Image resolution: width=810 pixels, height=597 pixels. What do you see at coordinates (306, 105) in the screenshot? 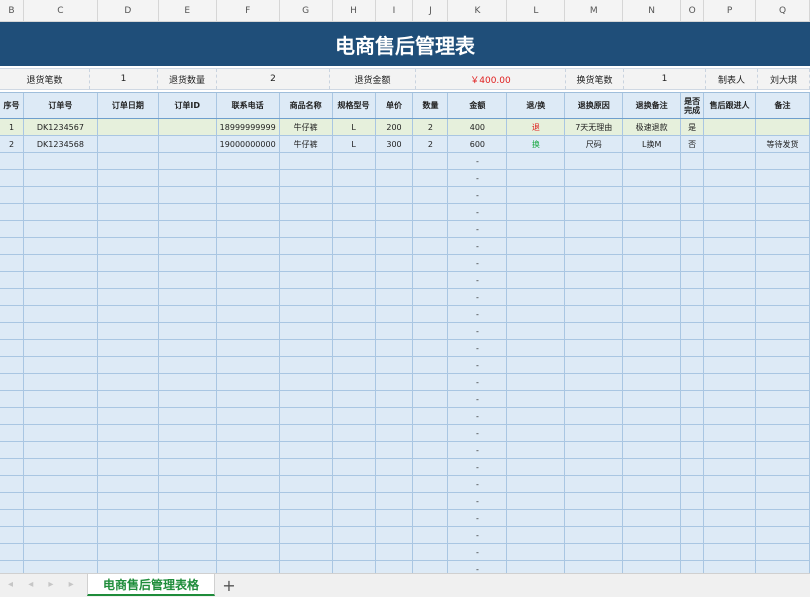
I see `header-cell: 商品名称` at bounding box center [306, 105].